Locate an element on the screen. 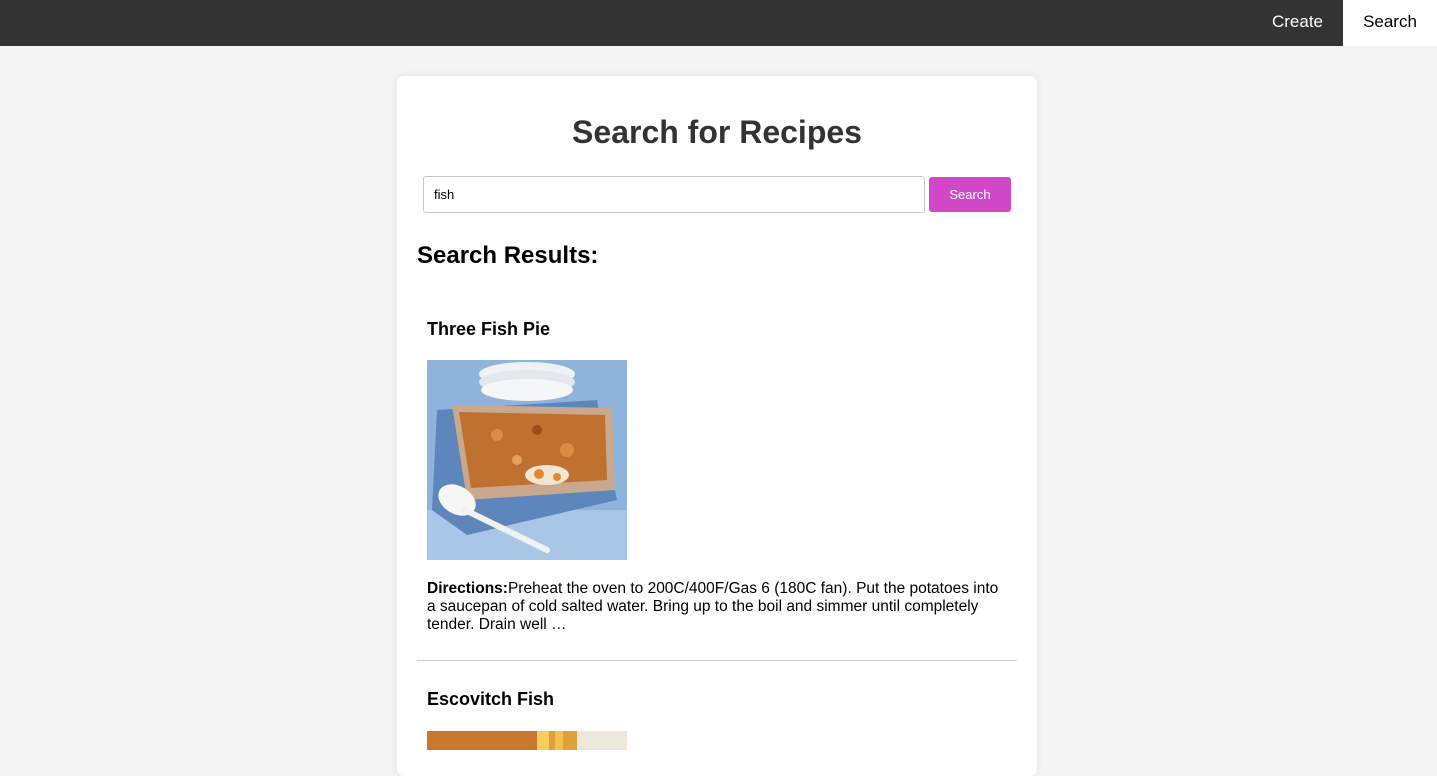 The height and width of the screenshot is (776, 1437). top-navbar: Create Search is located at coordinates (718, 23).